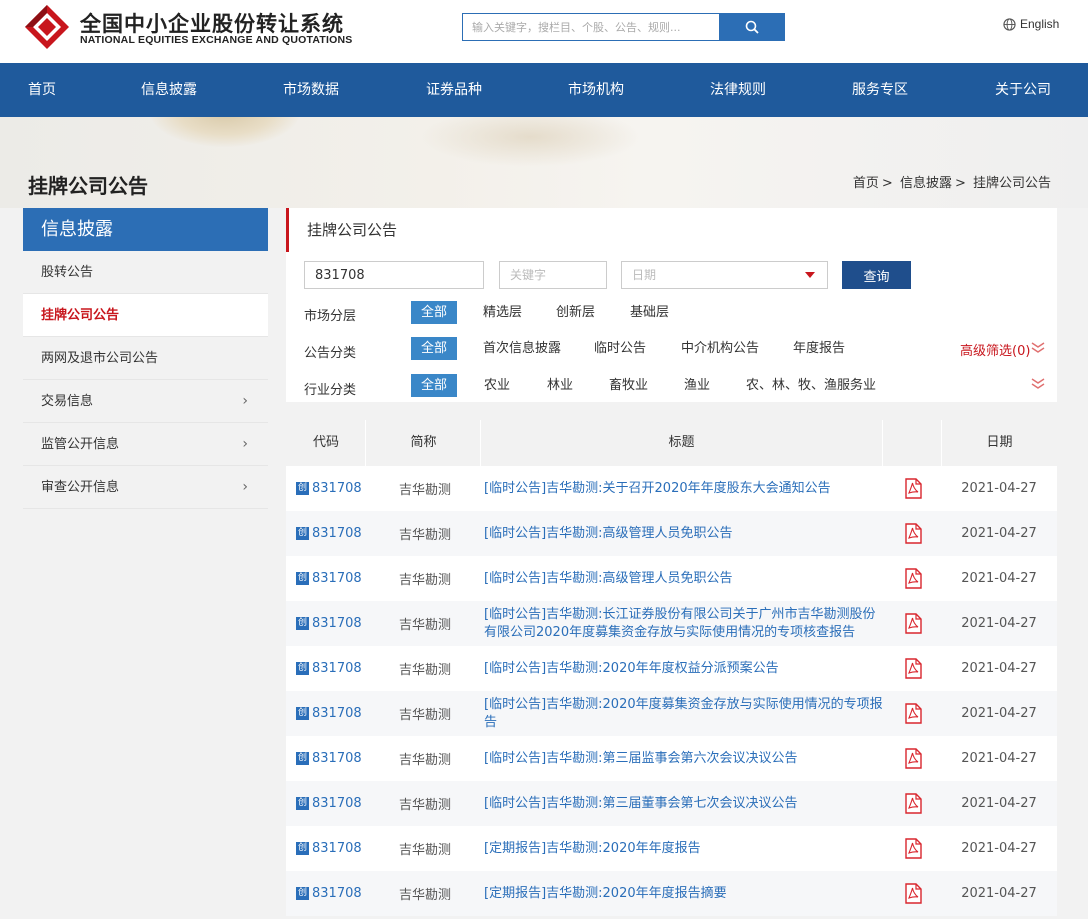 The width and height of the screenshot is (1088, 919). What do you see at coordinates (591, 27) in the screenshot?
I see `site-search-input` at bounding box center [591, 27].